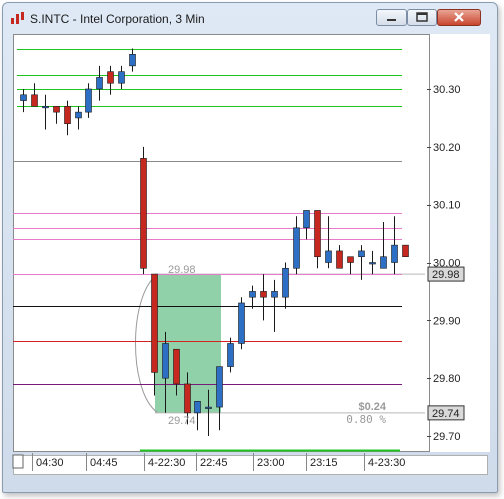  What do you see at coordinates (18, 461) in the screenshot?
I see `time-axis-scroll-button` at bounding box center [18, 461].